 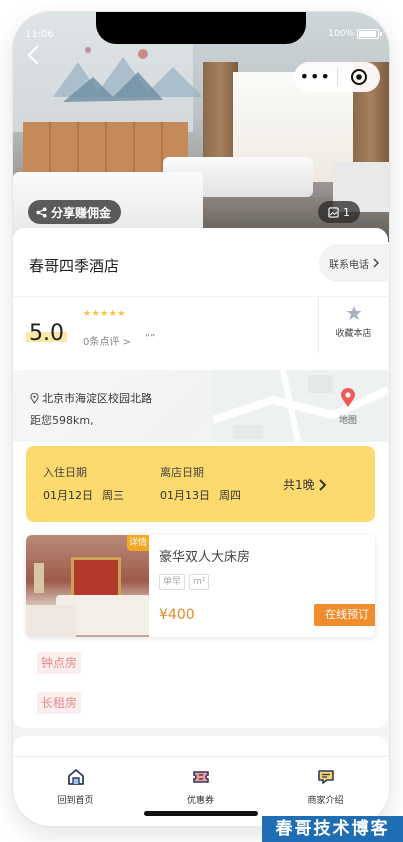 I want to click on tab-merchant-intro-label: 商家介绍, so click(x=325, y=801).